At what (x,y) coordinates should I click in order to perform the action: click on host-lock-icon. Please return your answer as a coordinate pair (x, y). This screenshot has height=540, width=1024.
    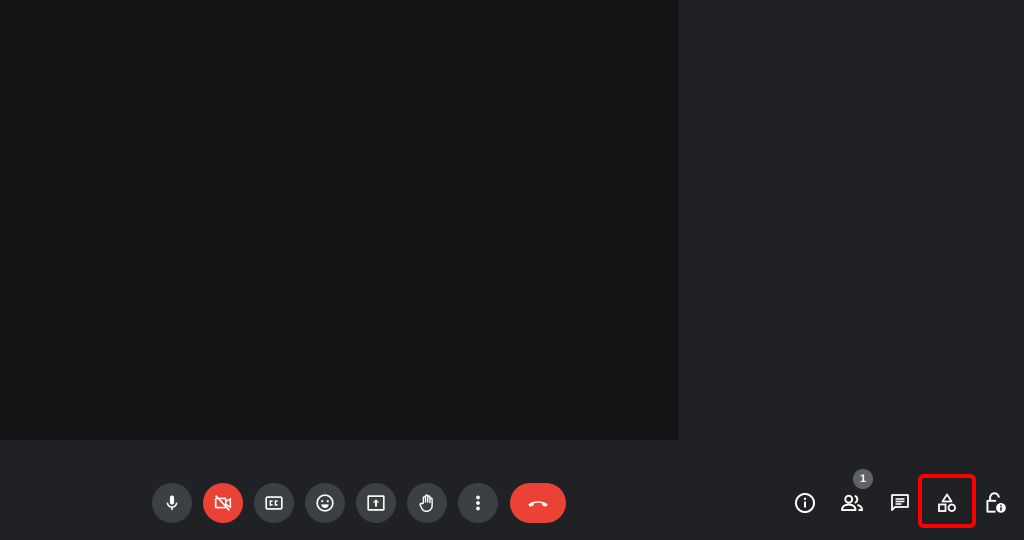
    Looking at the image, I should click on (996, 502).